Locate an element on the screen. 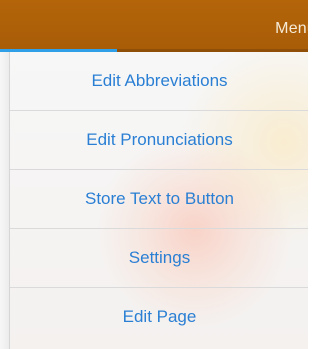 The height and width of the screenshot is (349, 320). top-bar: Menu is located at coordinates (154, 26).